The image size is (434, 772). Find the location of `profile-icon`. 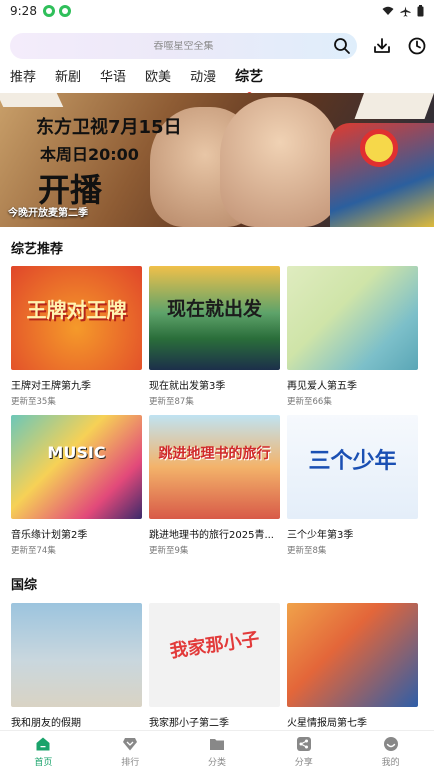

profile-icon is located at coordinates (390, 743).